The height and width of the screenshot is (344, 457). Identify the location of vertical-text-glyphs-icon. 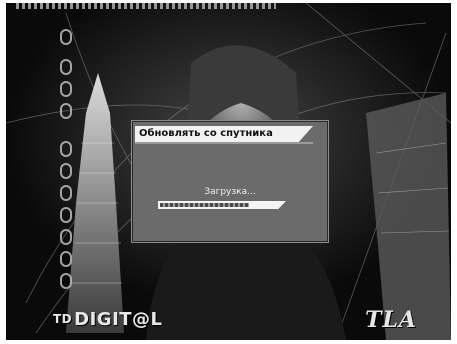
(67, 175).